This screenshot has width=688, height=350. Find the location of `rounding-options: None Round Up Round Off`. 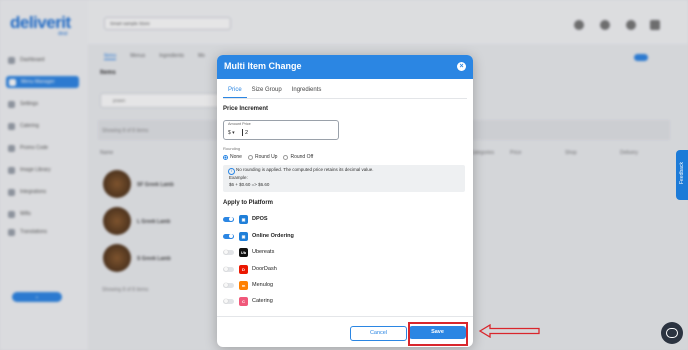

rounding-options: None Round Up Round Off is located at coordinates (268, 157).